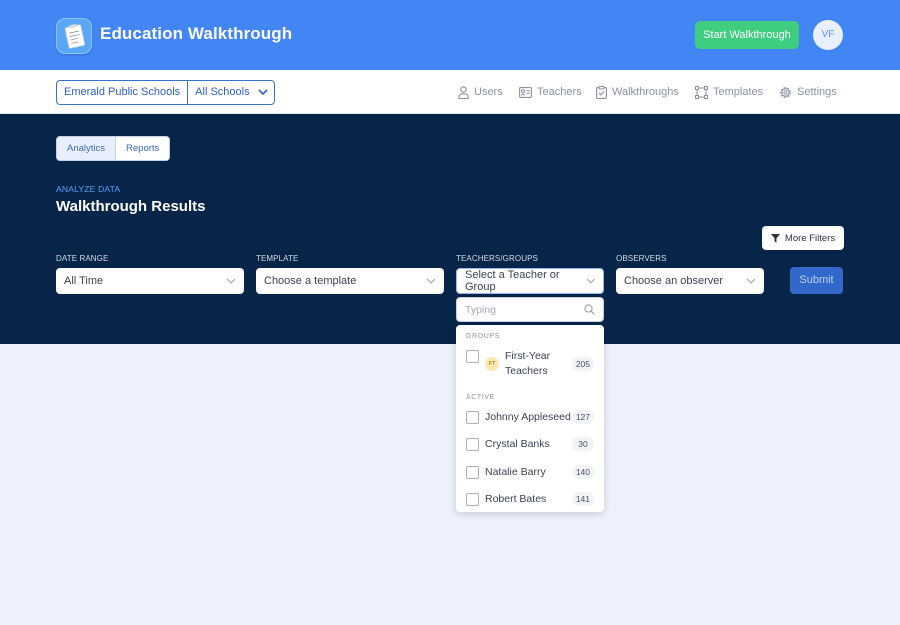 The width and height of the screenshot is (900, 625). I want to click on page-title: Walkthrough Results, so click(131, 206).